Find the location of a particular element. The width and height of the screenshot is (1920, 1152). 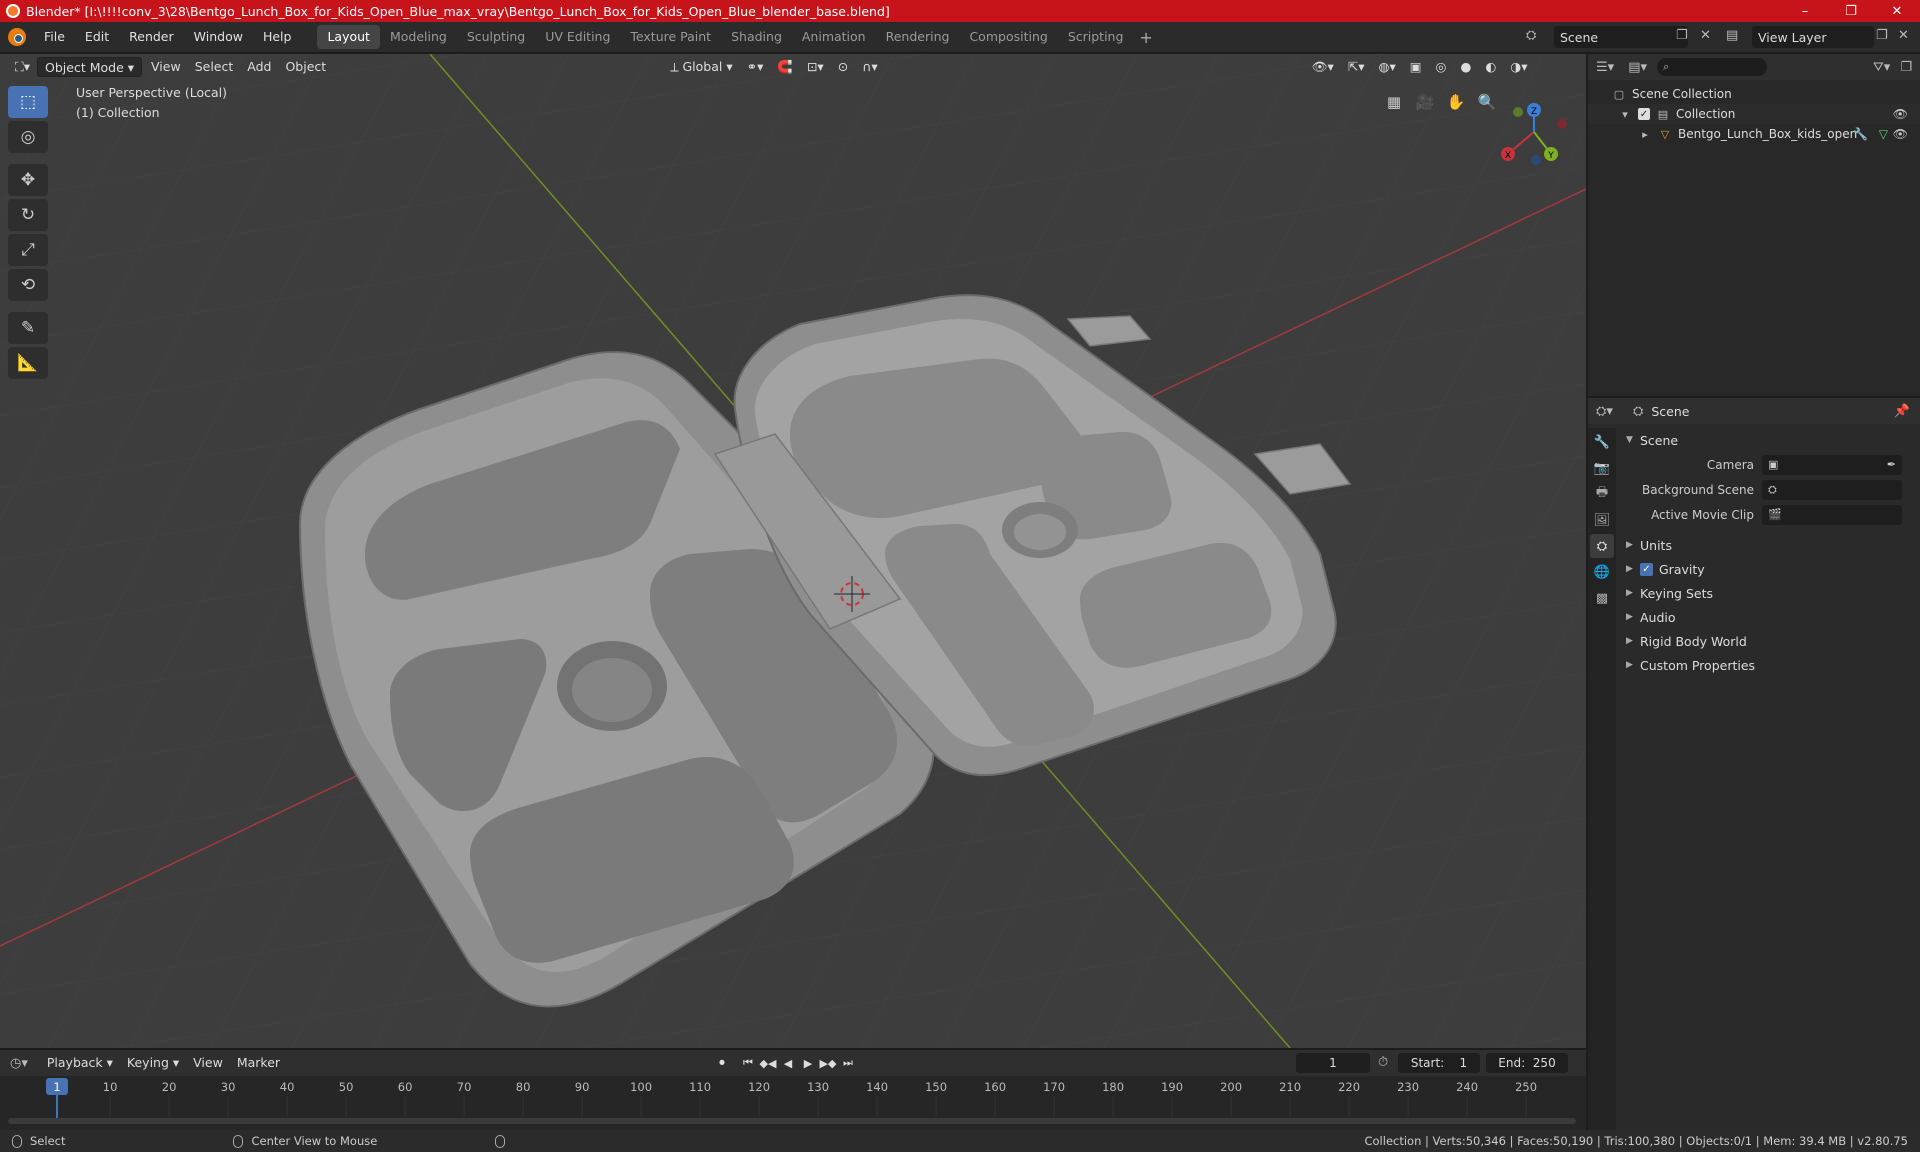

view-layer-tab-icon: 🖼 is located at coordinates (1602, 520).